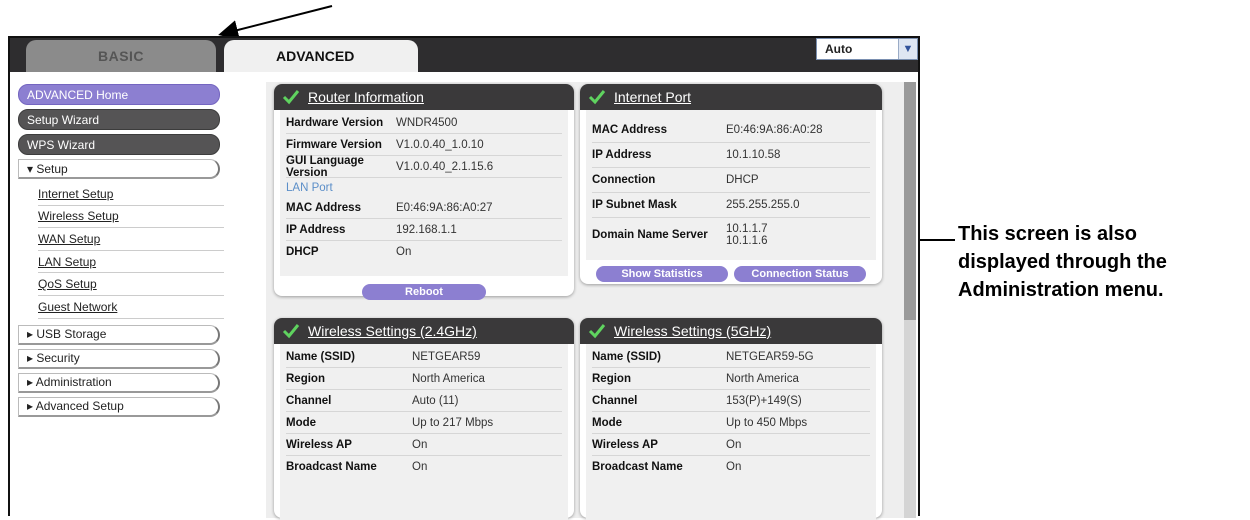 The image size is (1250, 520). I want to click on info-row: MAC Address E0:46:9A:86:A0:27, so click(424, 208).